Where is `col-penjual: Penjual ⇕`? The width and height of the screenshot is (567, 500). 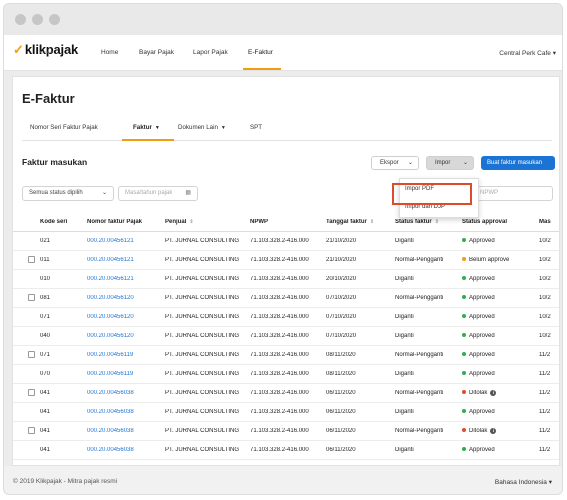 col-penjual: Penjual ⇕ is located at coordinates (179, 222).